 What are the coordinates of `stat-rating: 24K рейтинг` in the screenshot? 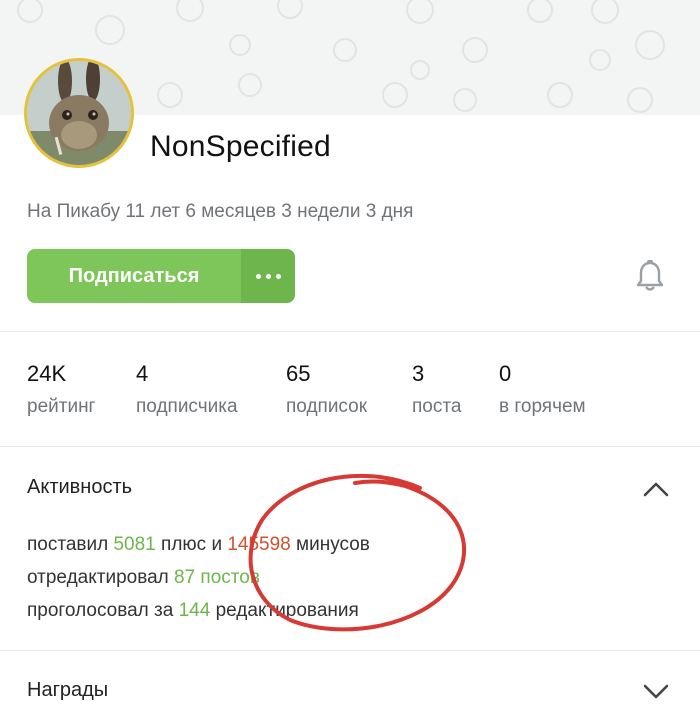 It's located at (61, 389).